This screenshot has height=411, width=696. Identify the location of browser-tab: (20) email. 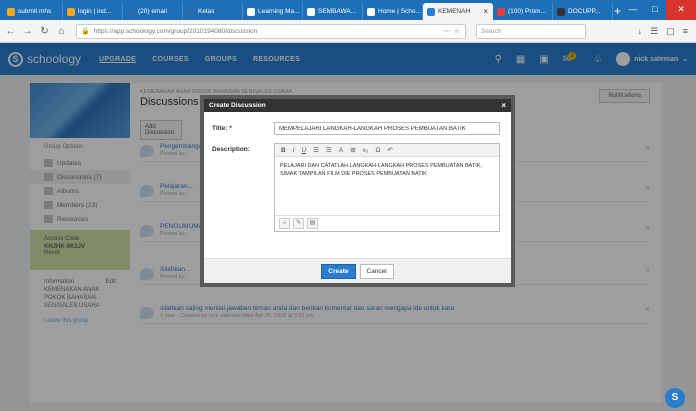
(153, 11).